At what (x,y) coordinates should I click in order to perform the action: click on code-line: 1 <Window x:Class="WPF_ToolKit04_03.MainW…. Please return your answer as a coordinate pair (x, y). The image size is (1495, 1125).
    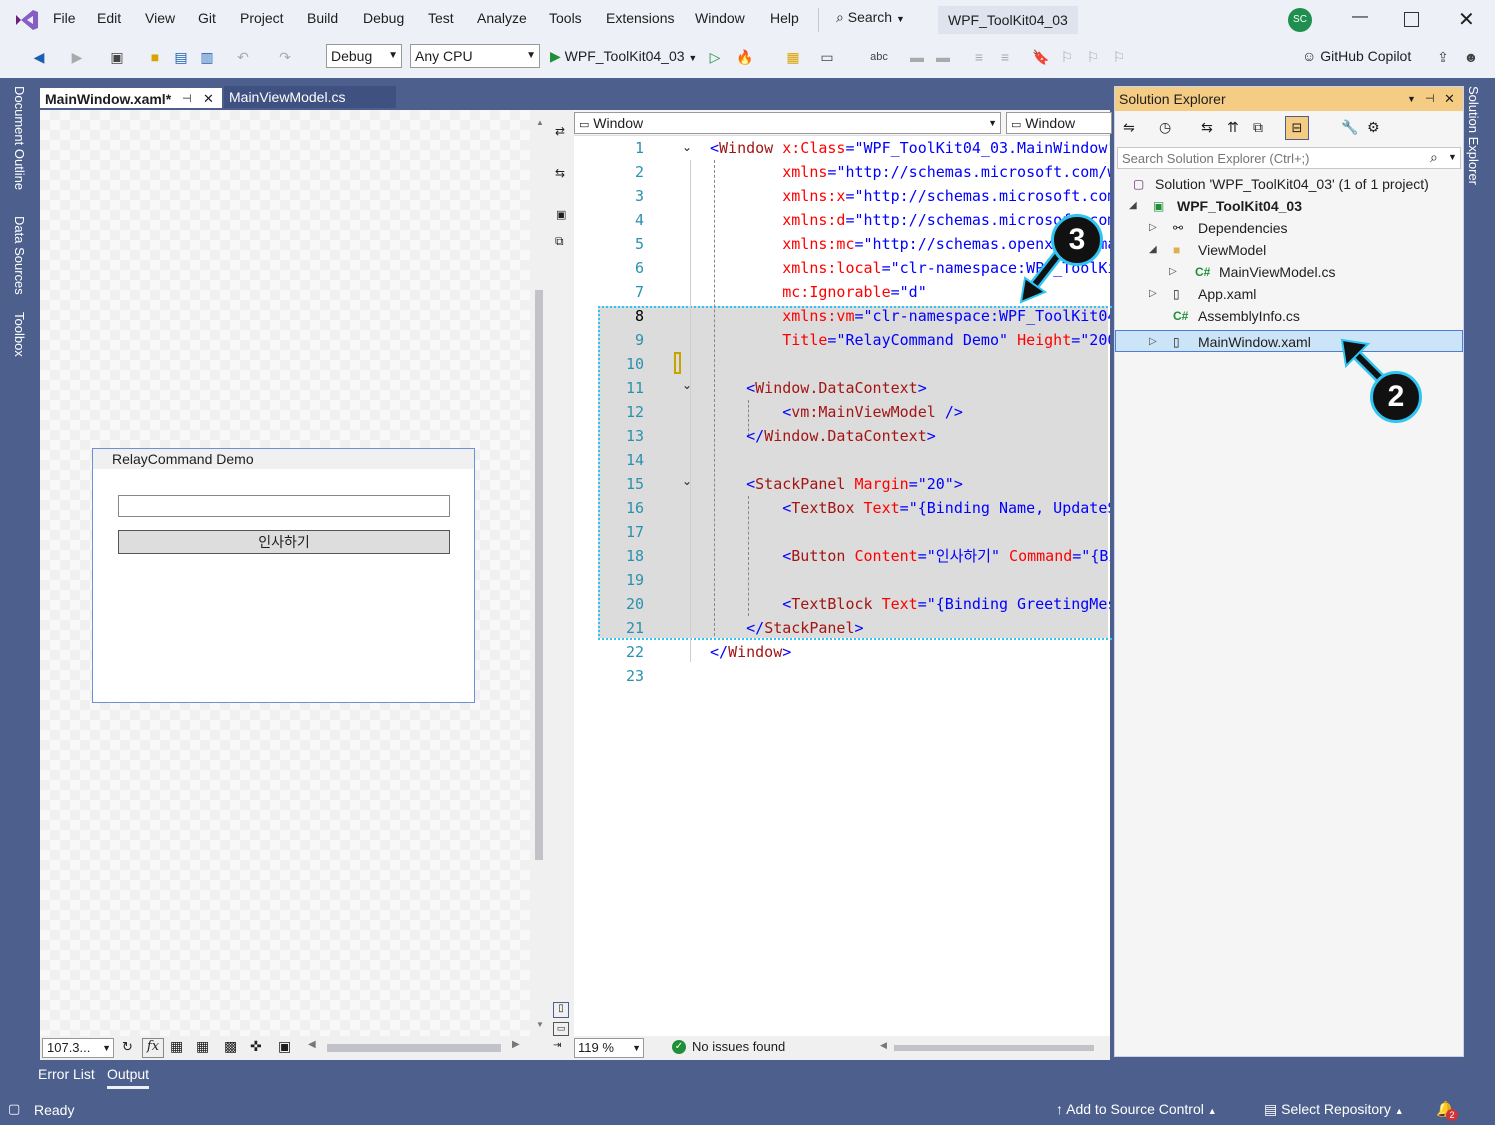
    Looking at the image, I should click on (829, 148).